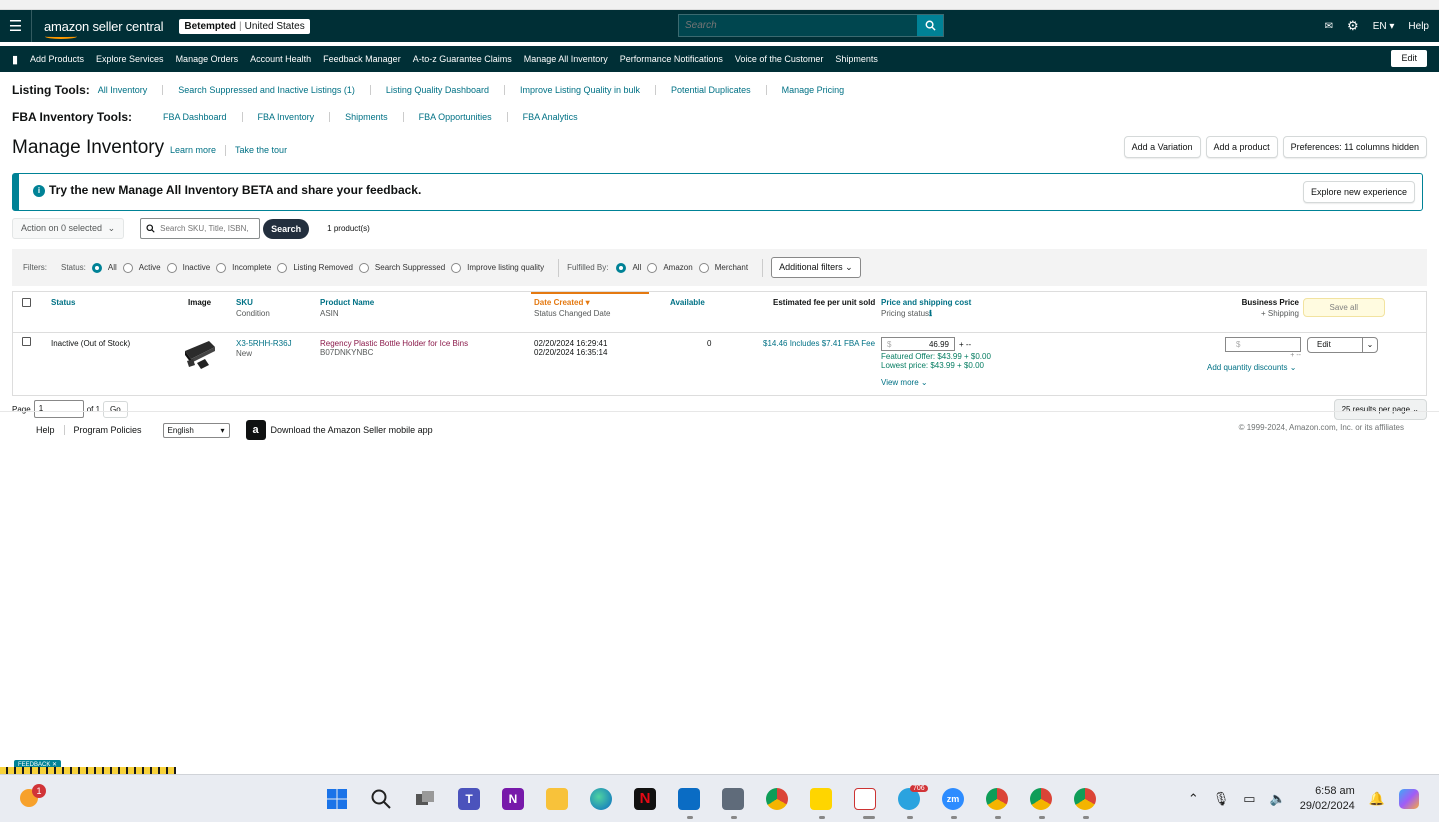 This screenshot has width=1439, height=823. What do you see at coordinates (557, 799) in the screenshot?
I see `file-explorer-icon` at bounding box center [557, 799].